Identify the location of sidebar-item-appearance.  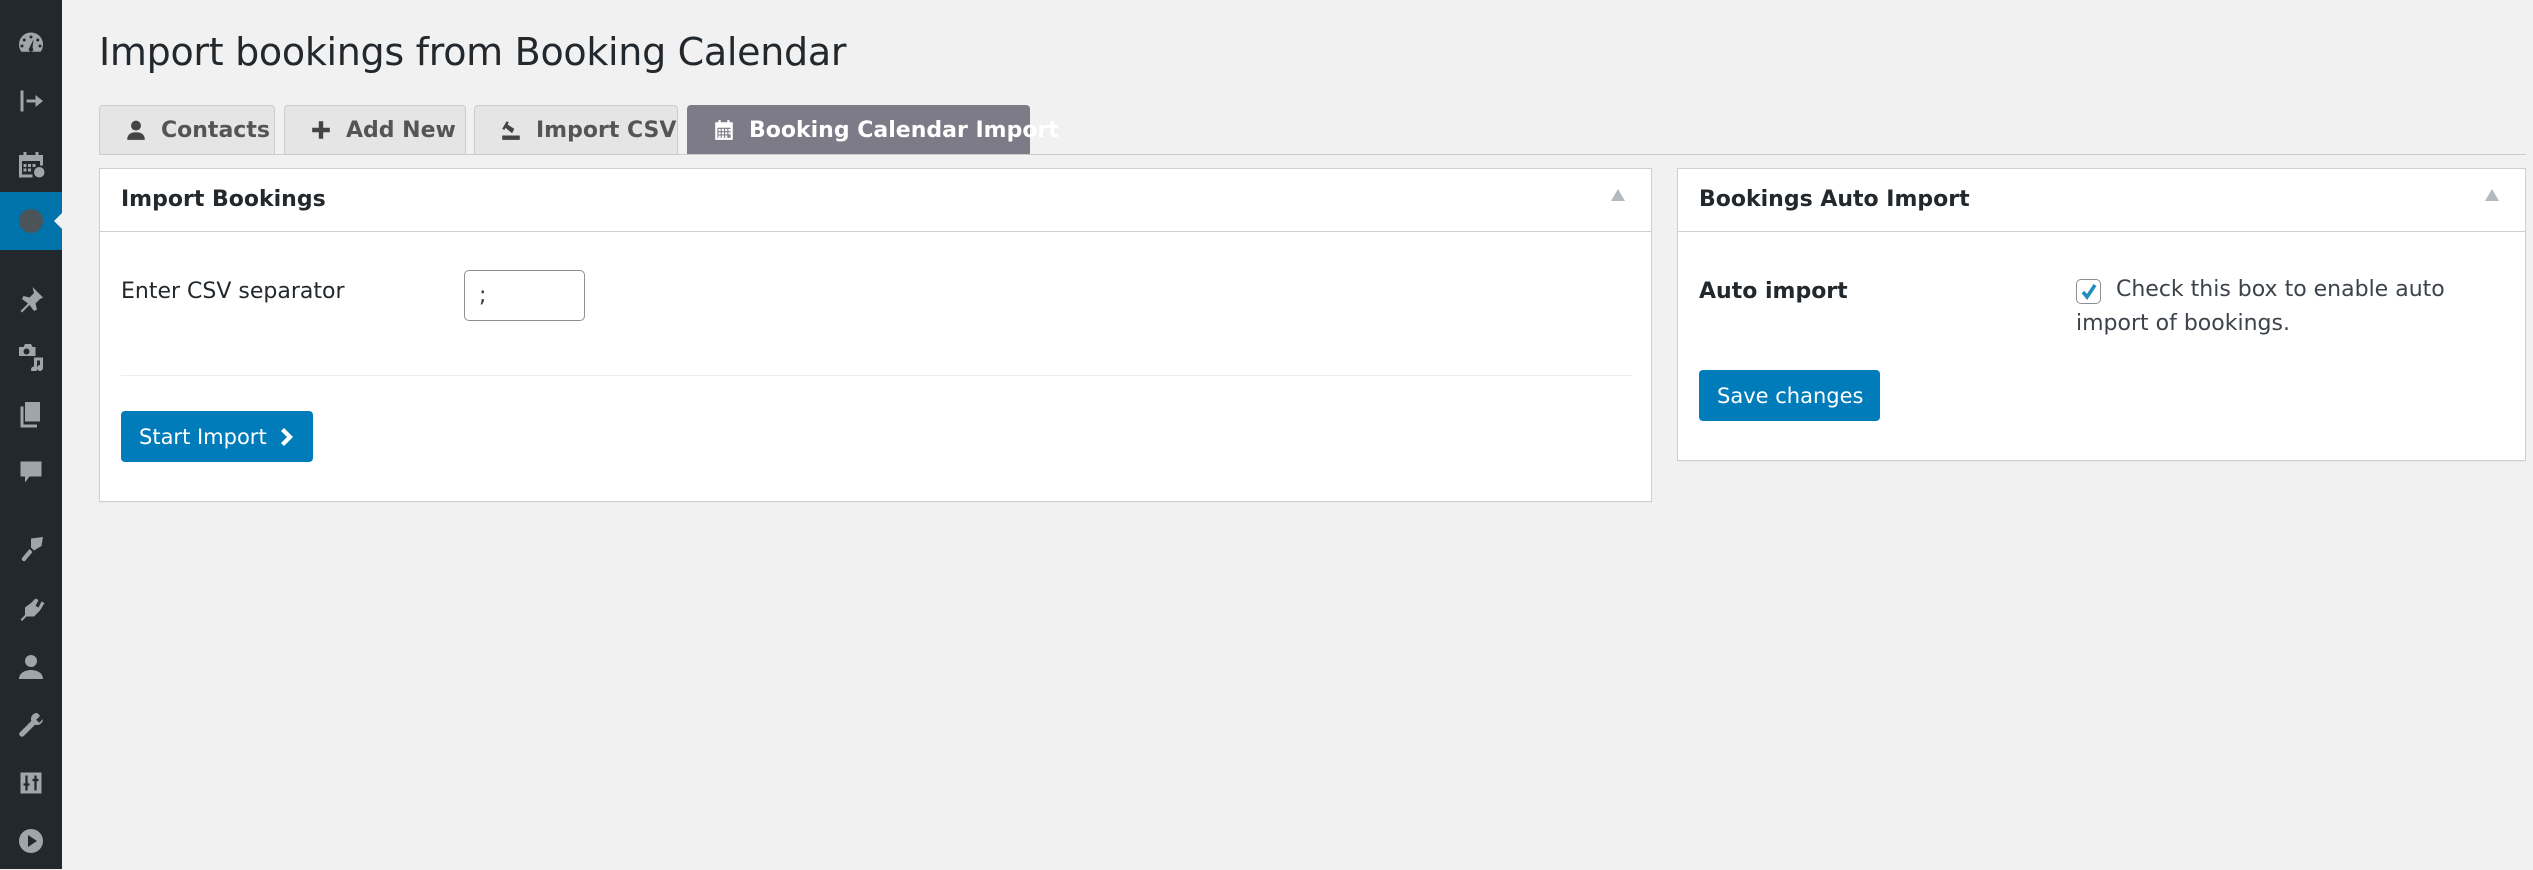
(31, 549).